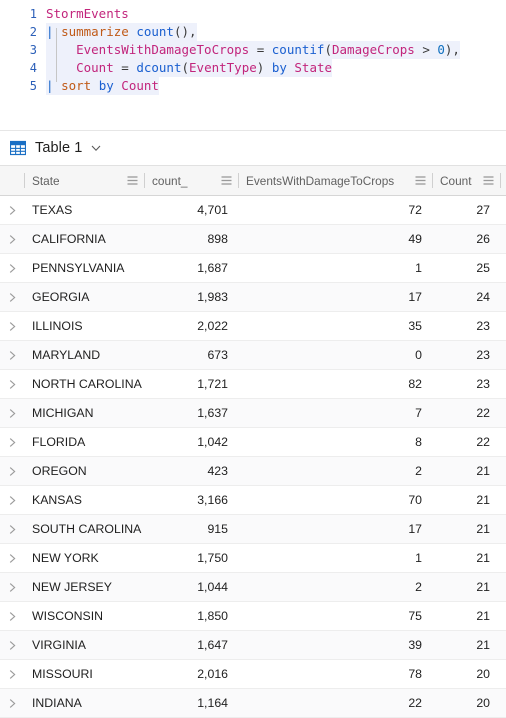  What do you see at coordinates (212, 210) in the screenshot?
I see `cell-count_: 4,701` at bounding box center [212, 210].